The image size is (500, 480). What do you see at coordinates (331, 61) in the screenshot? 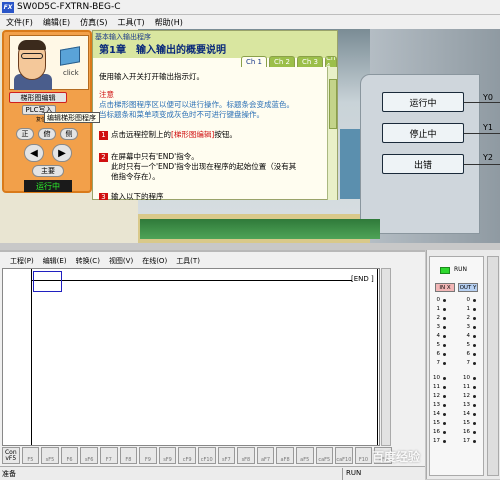
I see `tab-ch4: Ch 4` at bounding box center [331, 61].